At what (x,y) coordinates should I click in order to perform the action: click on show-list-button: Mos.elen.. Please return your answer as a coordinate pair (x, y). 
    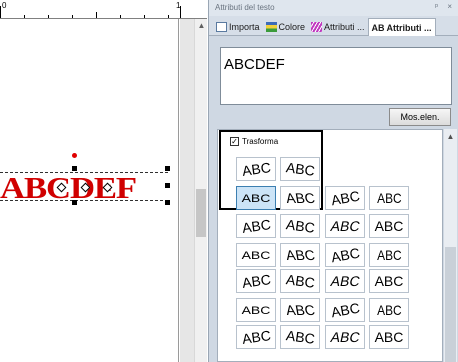
    Looking at the image, I should click on (420, 117).